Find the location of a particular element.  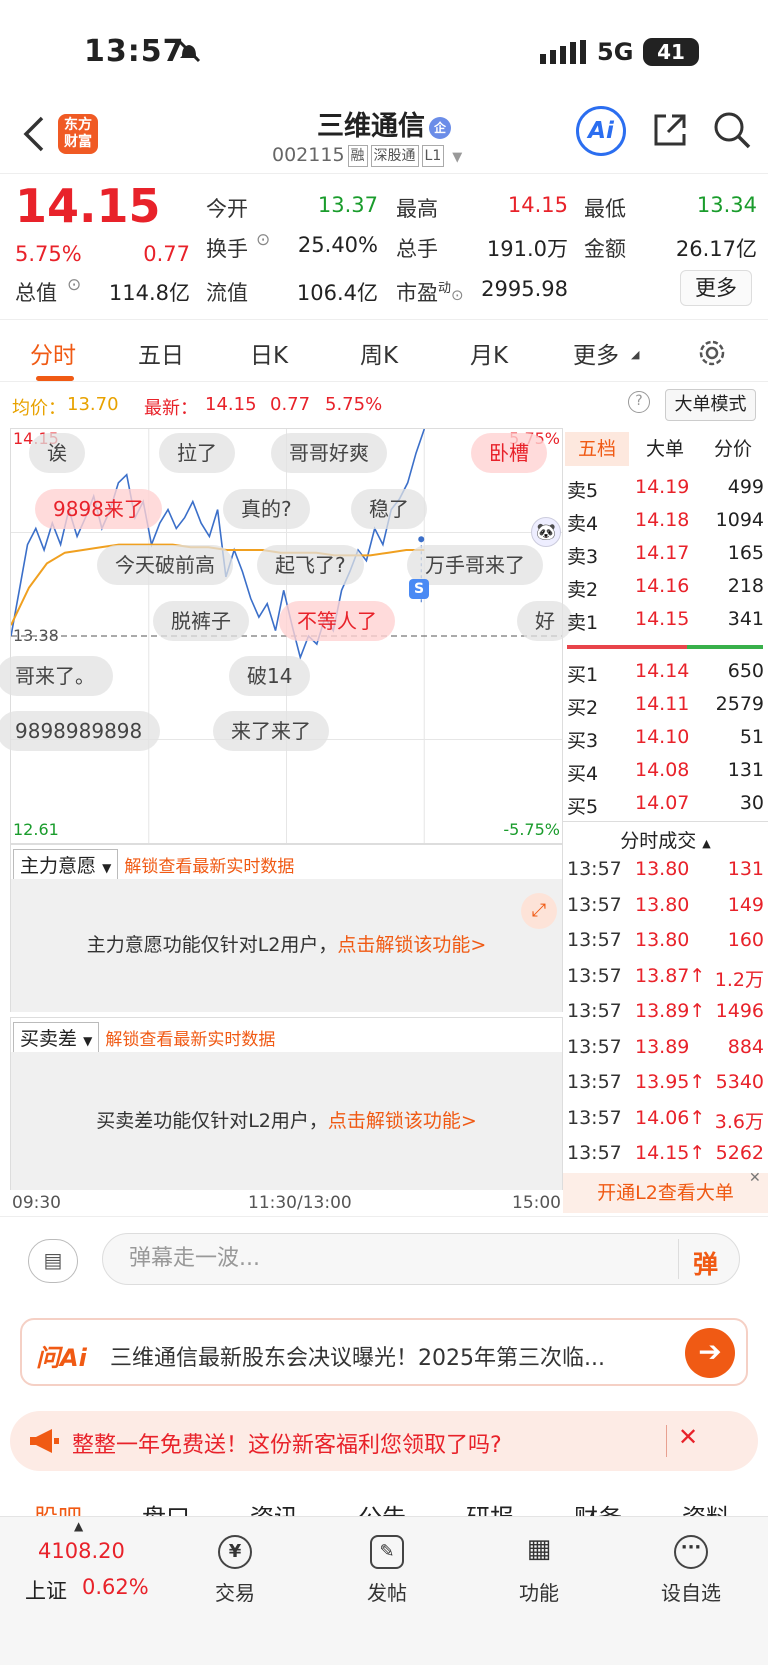

signal-icon is located at coordinates (563, 52).